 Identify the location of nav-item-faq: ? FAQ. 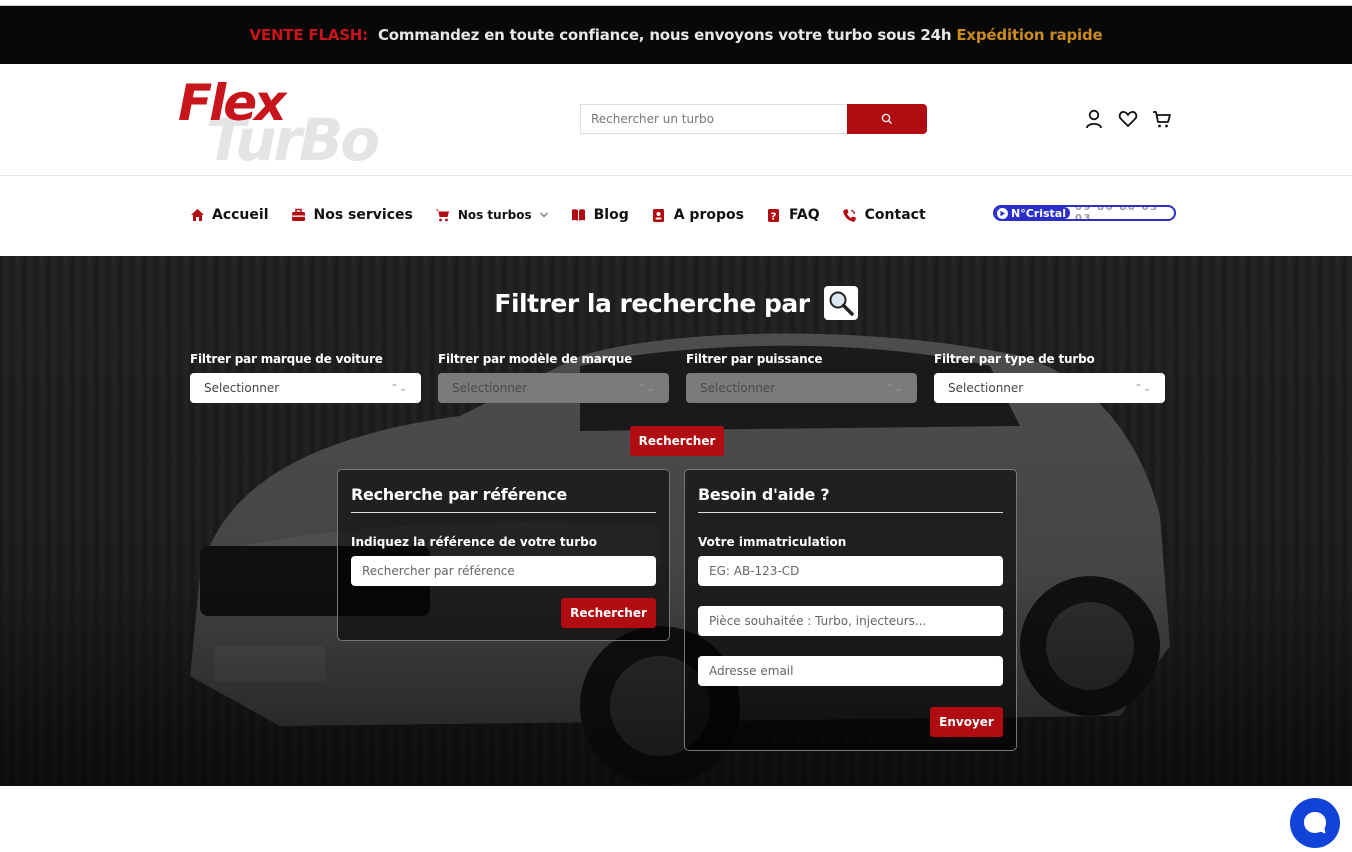
(793, 215).